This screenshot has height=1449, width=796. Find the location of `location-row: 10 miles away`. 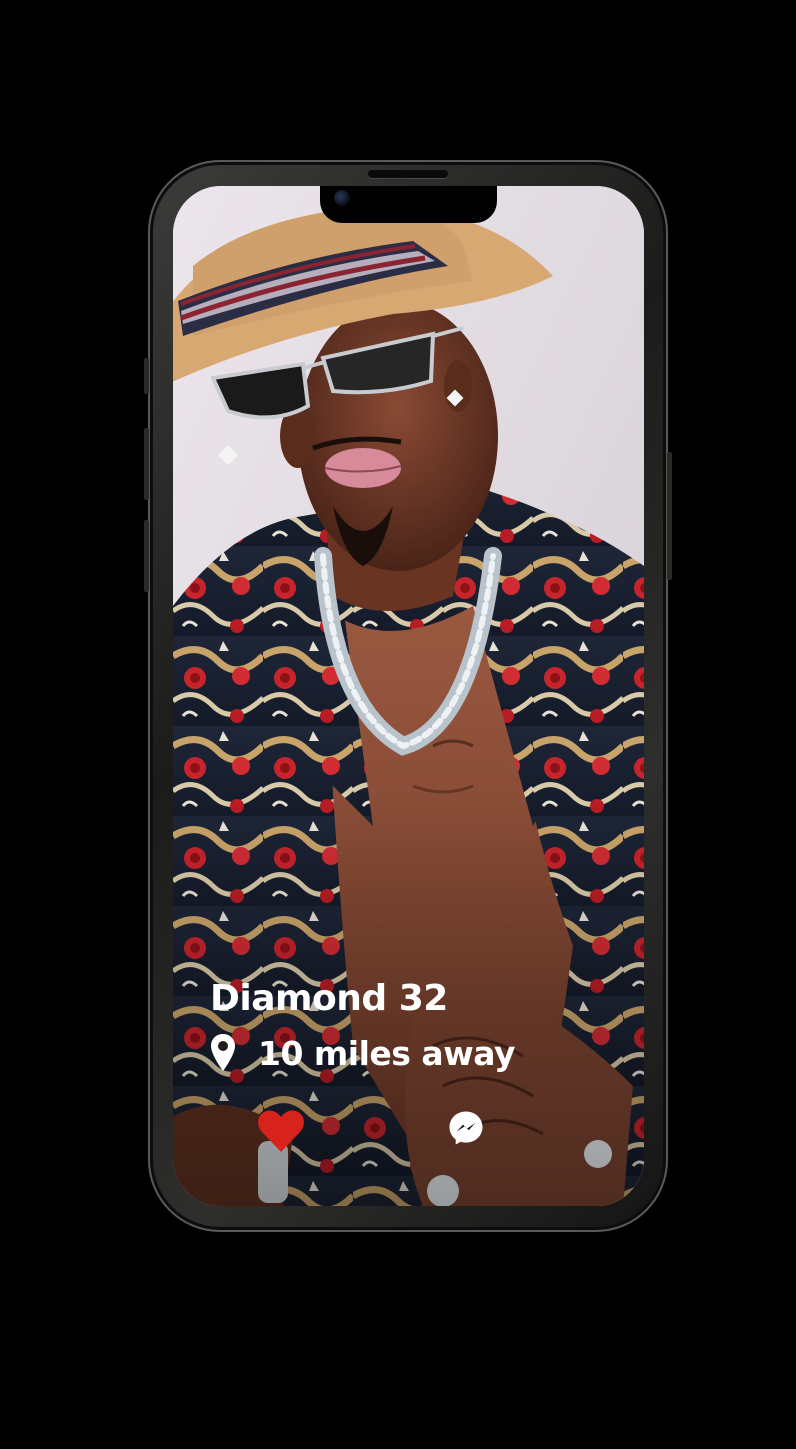

location-row: 10 miles away is located at coordinates (362, 1053).